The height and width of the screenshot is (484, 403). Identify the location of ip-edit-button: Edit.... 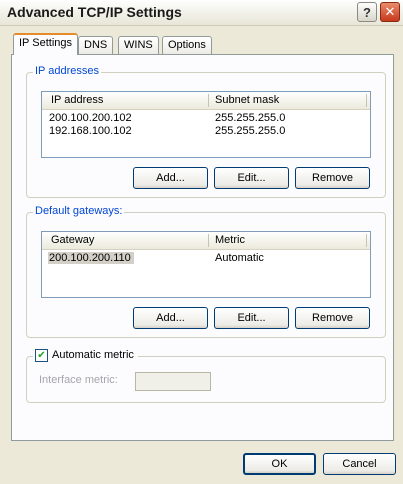
(251, 178).